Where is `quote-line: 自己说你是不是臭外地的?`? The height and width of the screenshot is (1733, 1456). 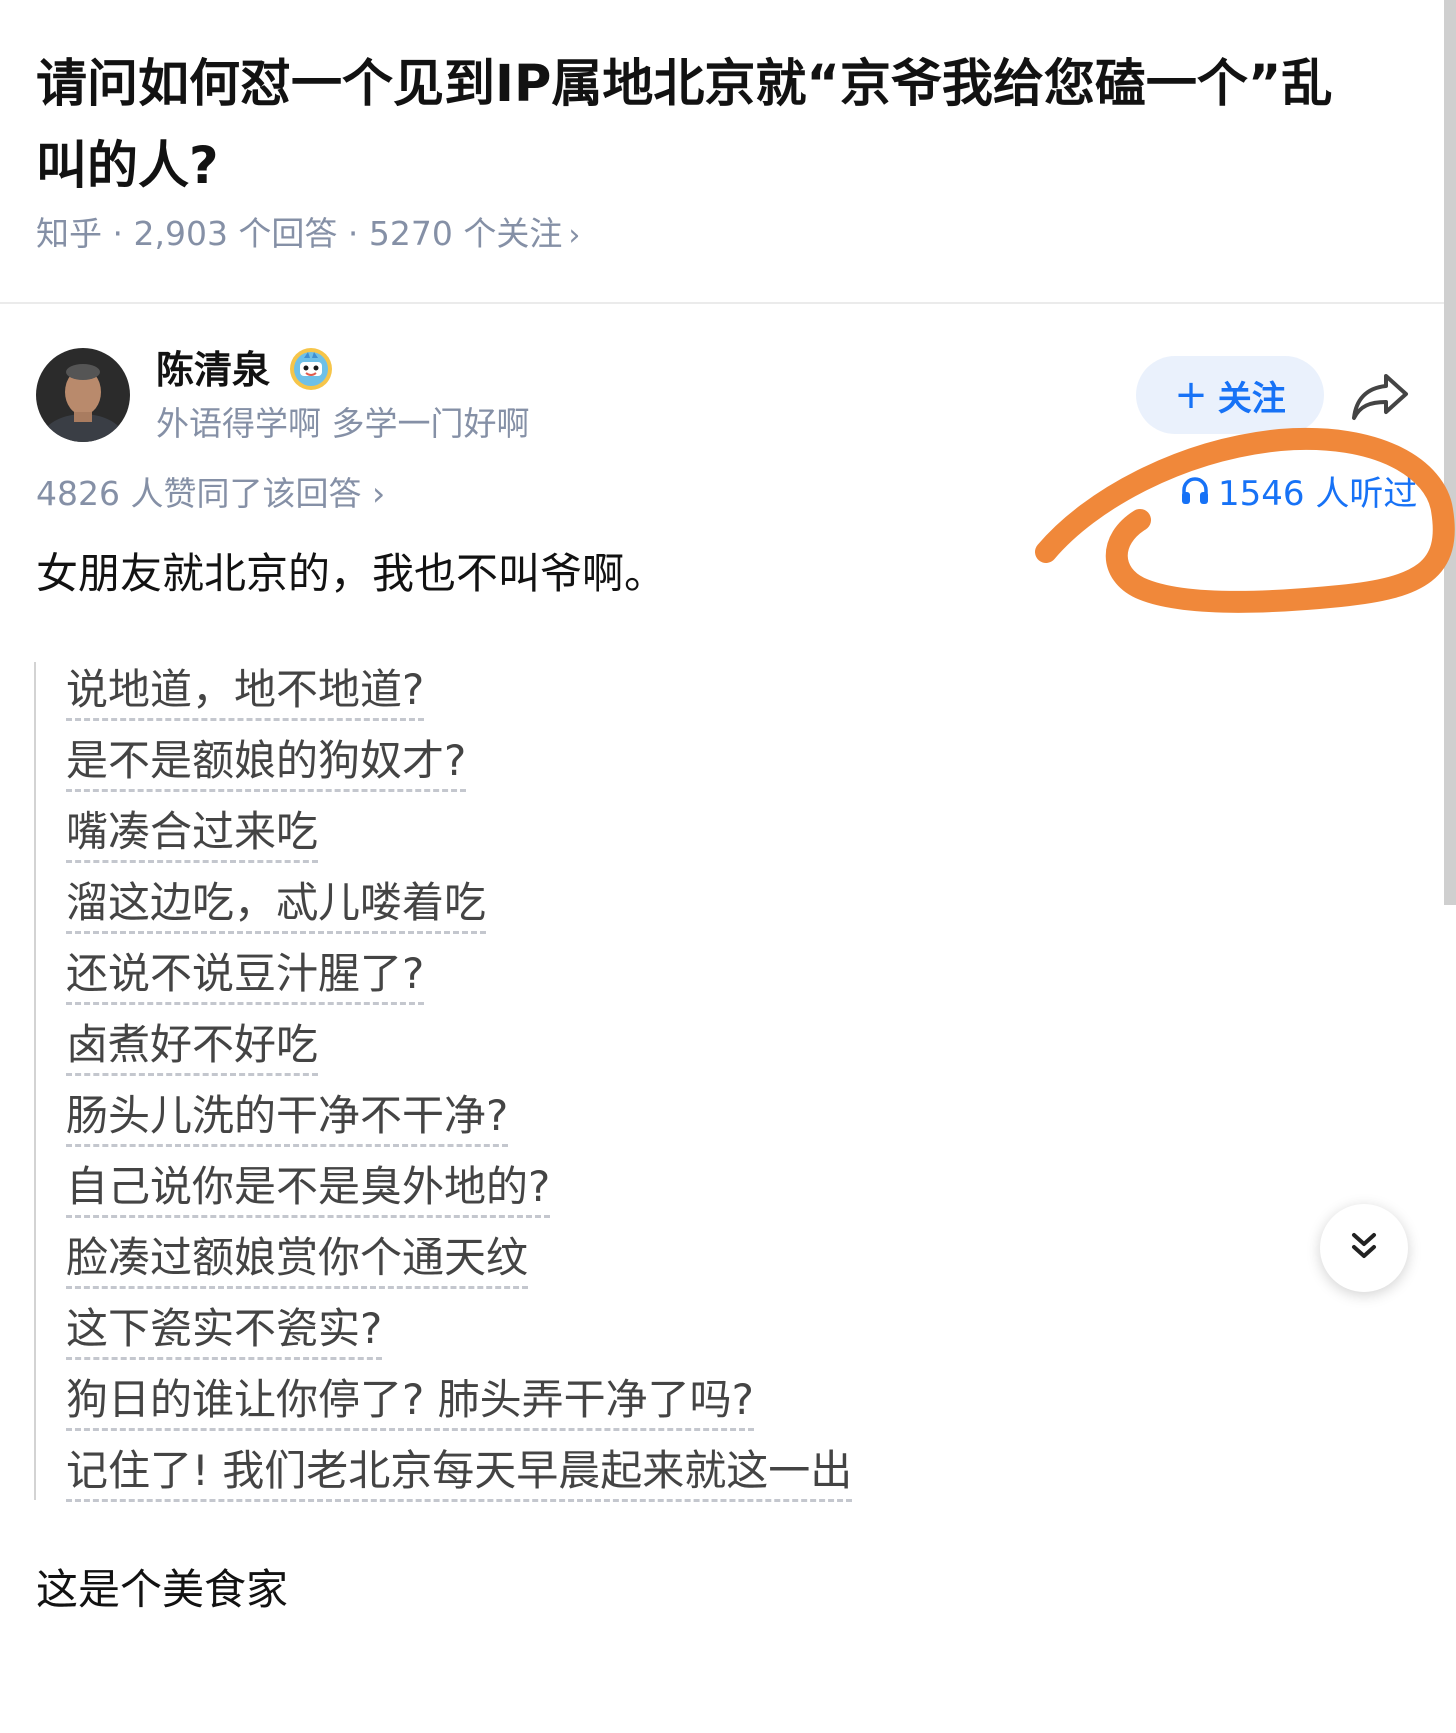 quote-line: 自己说你是不是臭外地的? is located at coordinates (308, 1189).